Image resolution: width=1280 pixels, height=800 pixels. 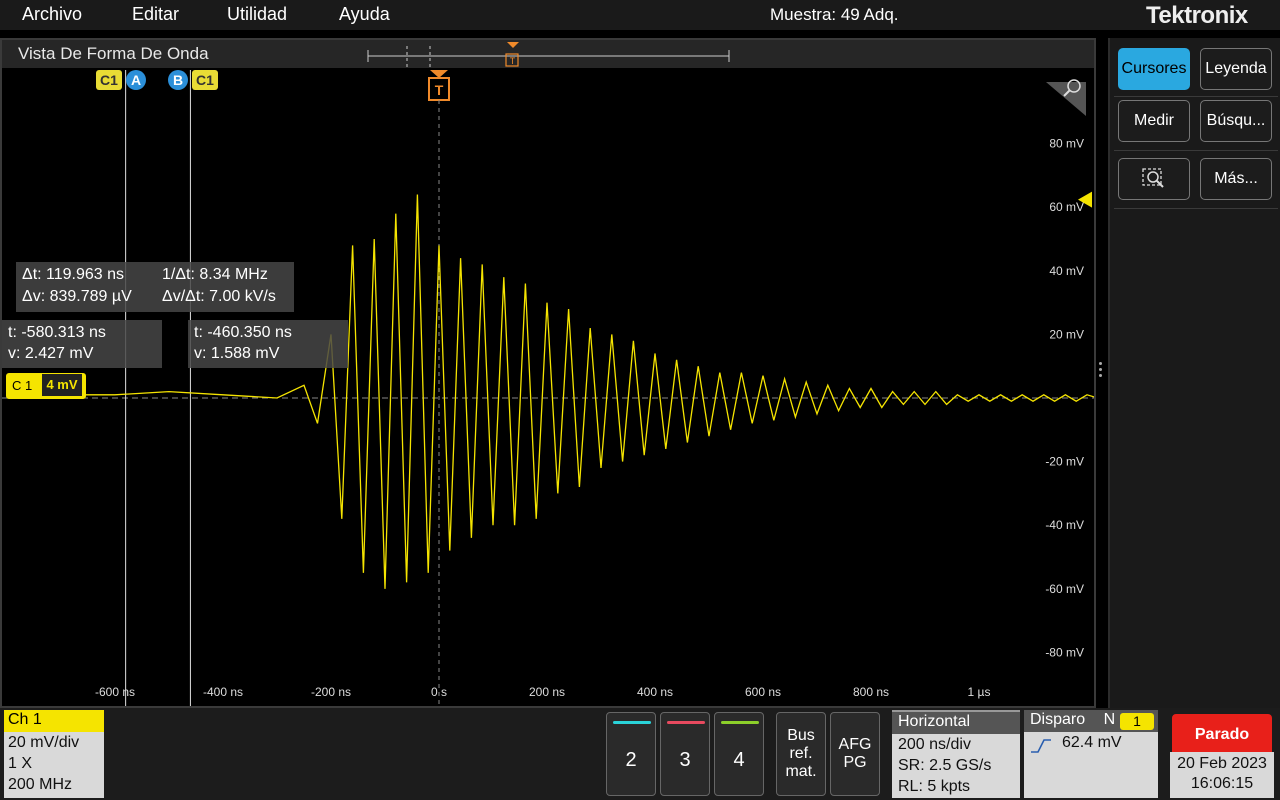 I want to click on x-tick-label: 800 ns, so click(x=871, y=692).